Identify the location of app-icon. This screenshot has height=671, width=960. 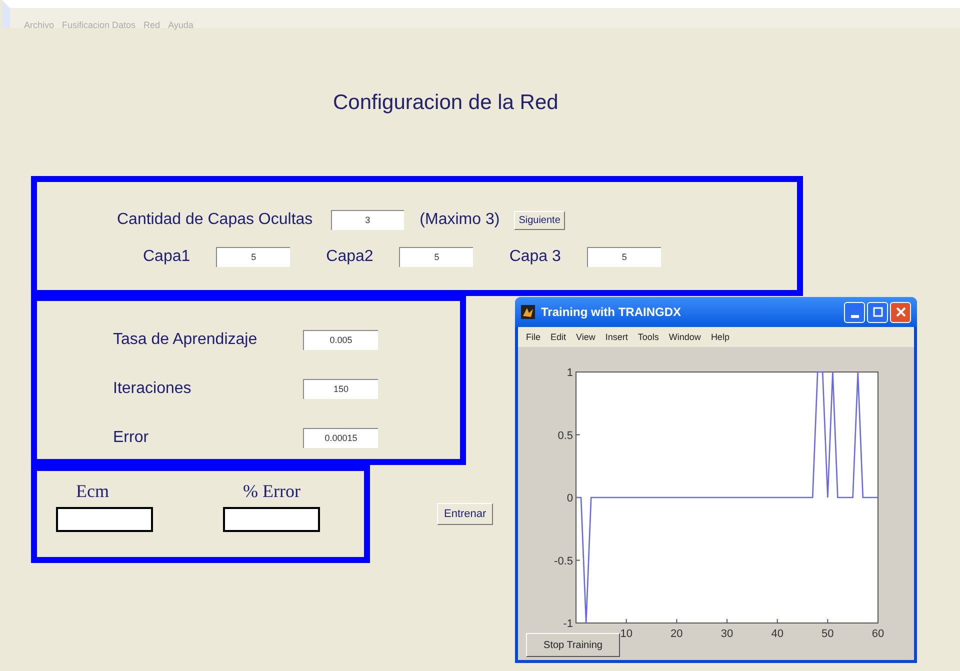
(528, 312).